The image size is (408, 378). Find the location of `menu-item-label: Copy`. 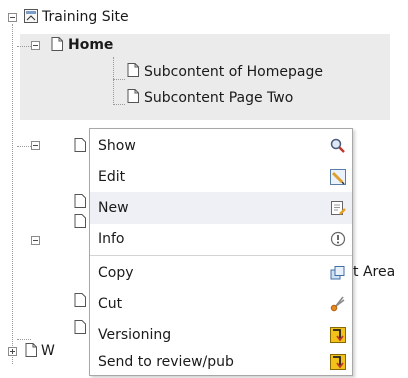

menu-item-label: Copy is located at coordinates (116, 273).